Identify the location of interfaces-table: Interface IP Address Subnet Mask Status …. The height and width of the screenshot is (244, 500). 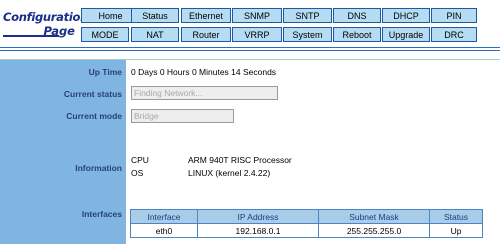
(306, 223).